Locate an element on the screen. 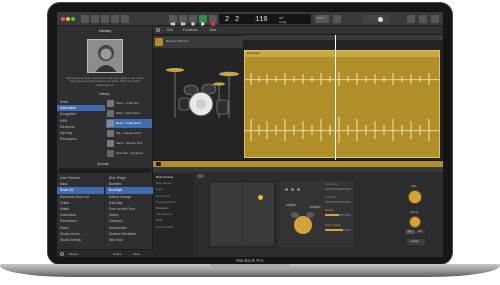 The height and width of the screenshot is (285, 500). browser-button is located at coordinates (435, 19).